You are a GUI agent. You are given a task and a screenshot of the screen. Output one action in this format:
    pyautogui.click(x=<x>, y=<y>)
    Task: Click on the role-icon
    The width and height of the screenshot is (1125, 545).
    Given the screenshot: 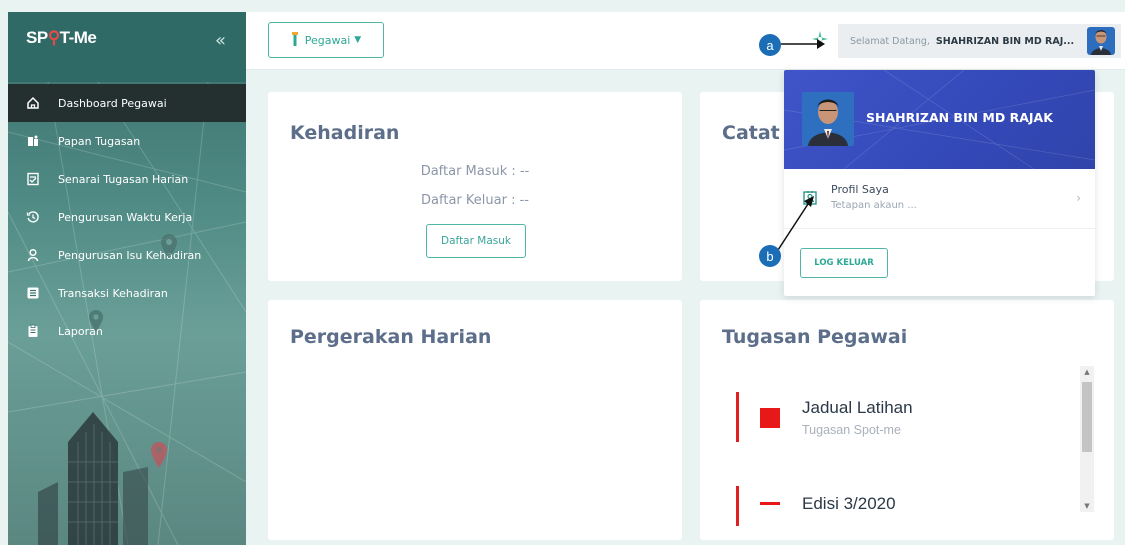 What is the action you would take?
    pyautogui.click(x=295, y=40)
    